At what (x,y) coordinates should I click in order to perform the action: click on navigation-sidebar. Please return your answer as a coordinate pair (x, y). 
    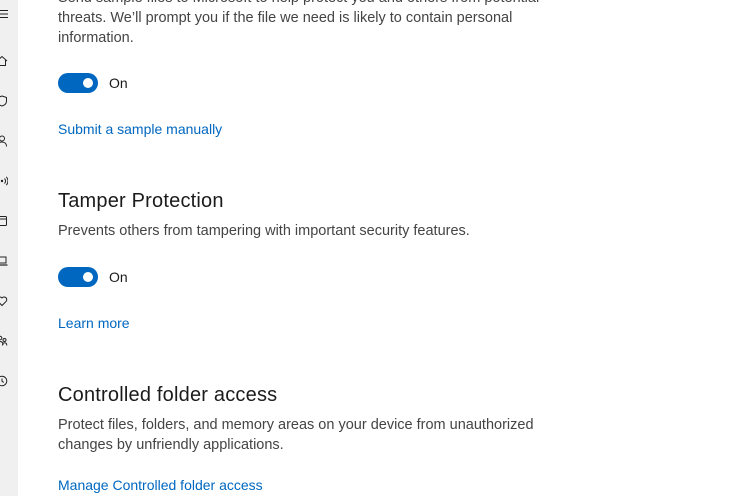
    Looking at the image, I should click on (9, 248).